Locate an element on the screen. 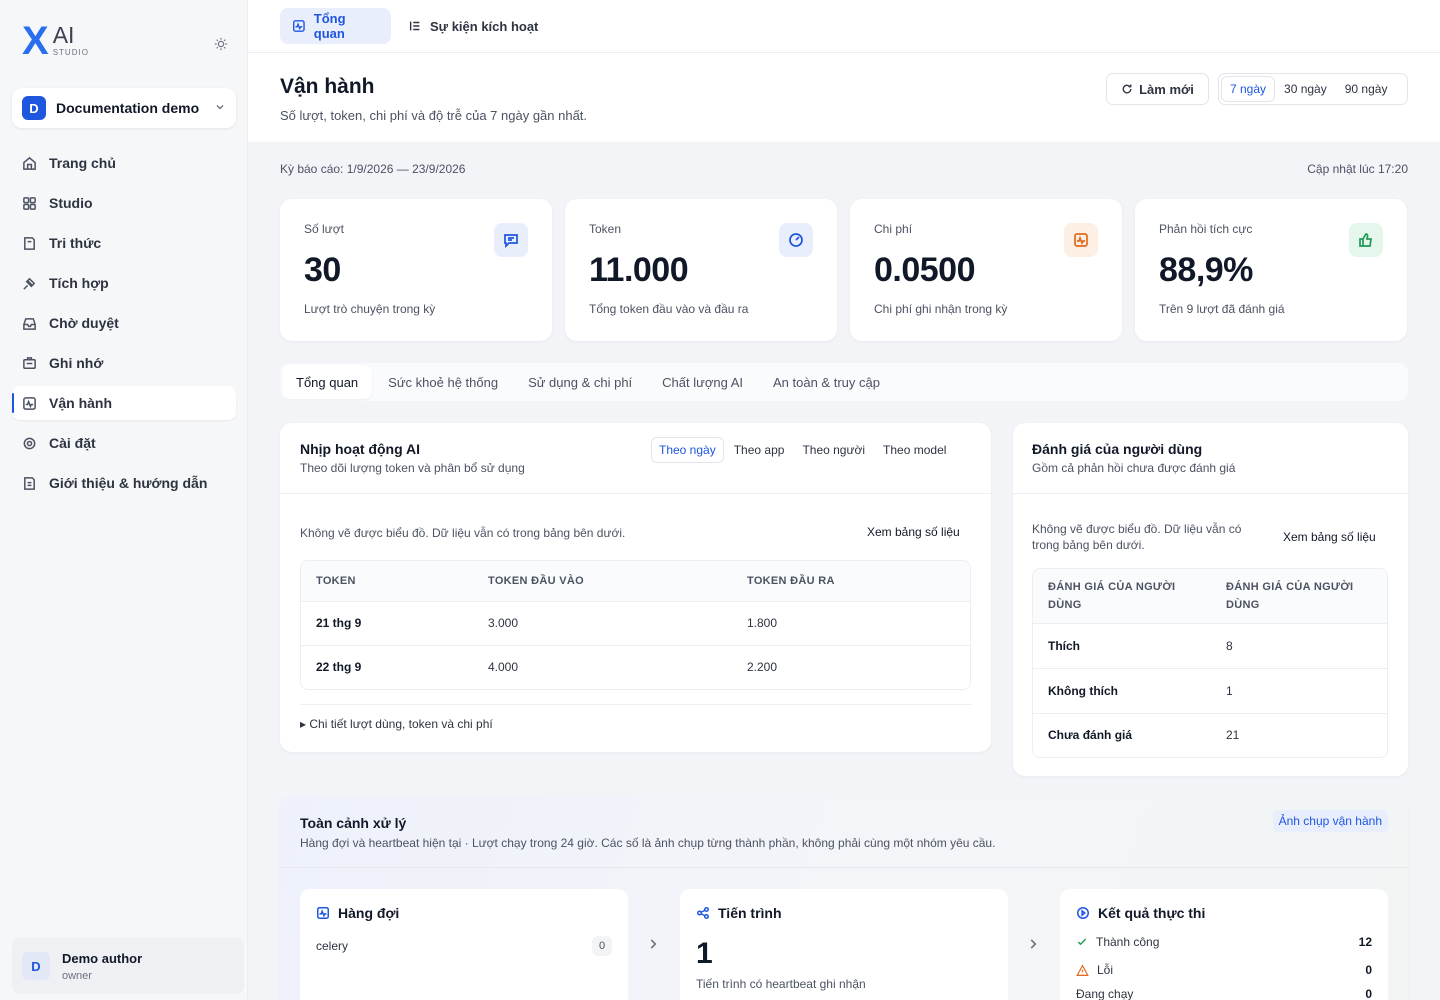 This screenshot has width=1440, height=1000. card-subtitle: Theo dõi lượng token và phân bổ sử dụng is located at coordinates (412, 468).